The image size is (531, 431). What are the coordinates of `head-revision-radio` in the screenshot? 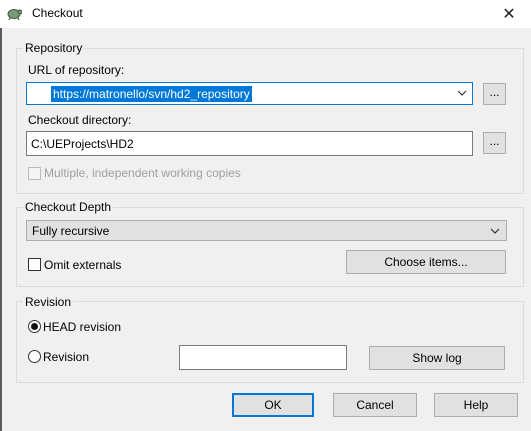 It's located at (34, 326).